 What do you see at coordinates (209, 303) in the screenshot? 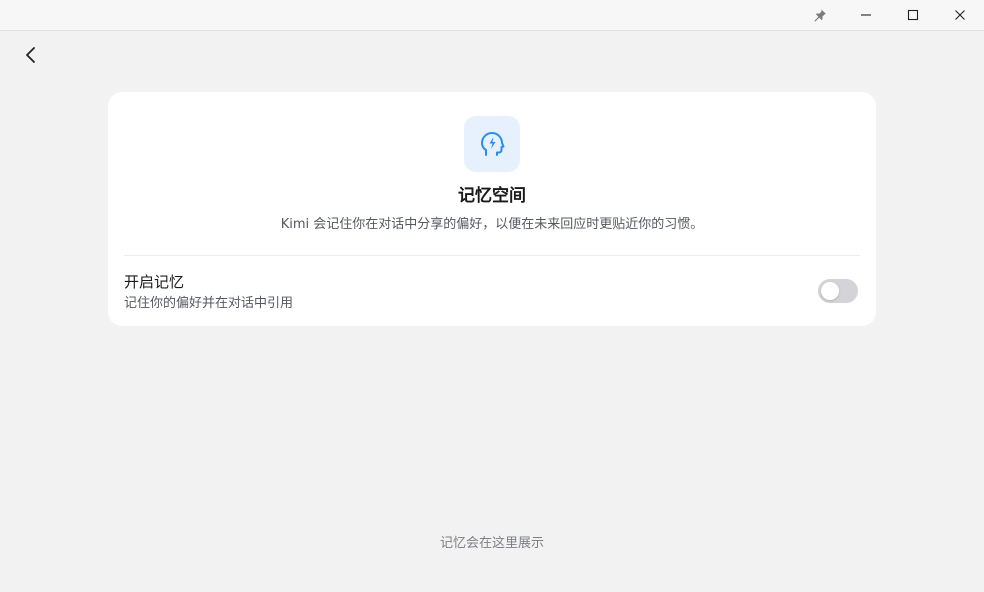
I see `memory-setting-sublabel: 记住你的偏好并在对话中引用` at bounding box center [209, 303].